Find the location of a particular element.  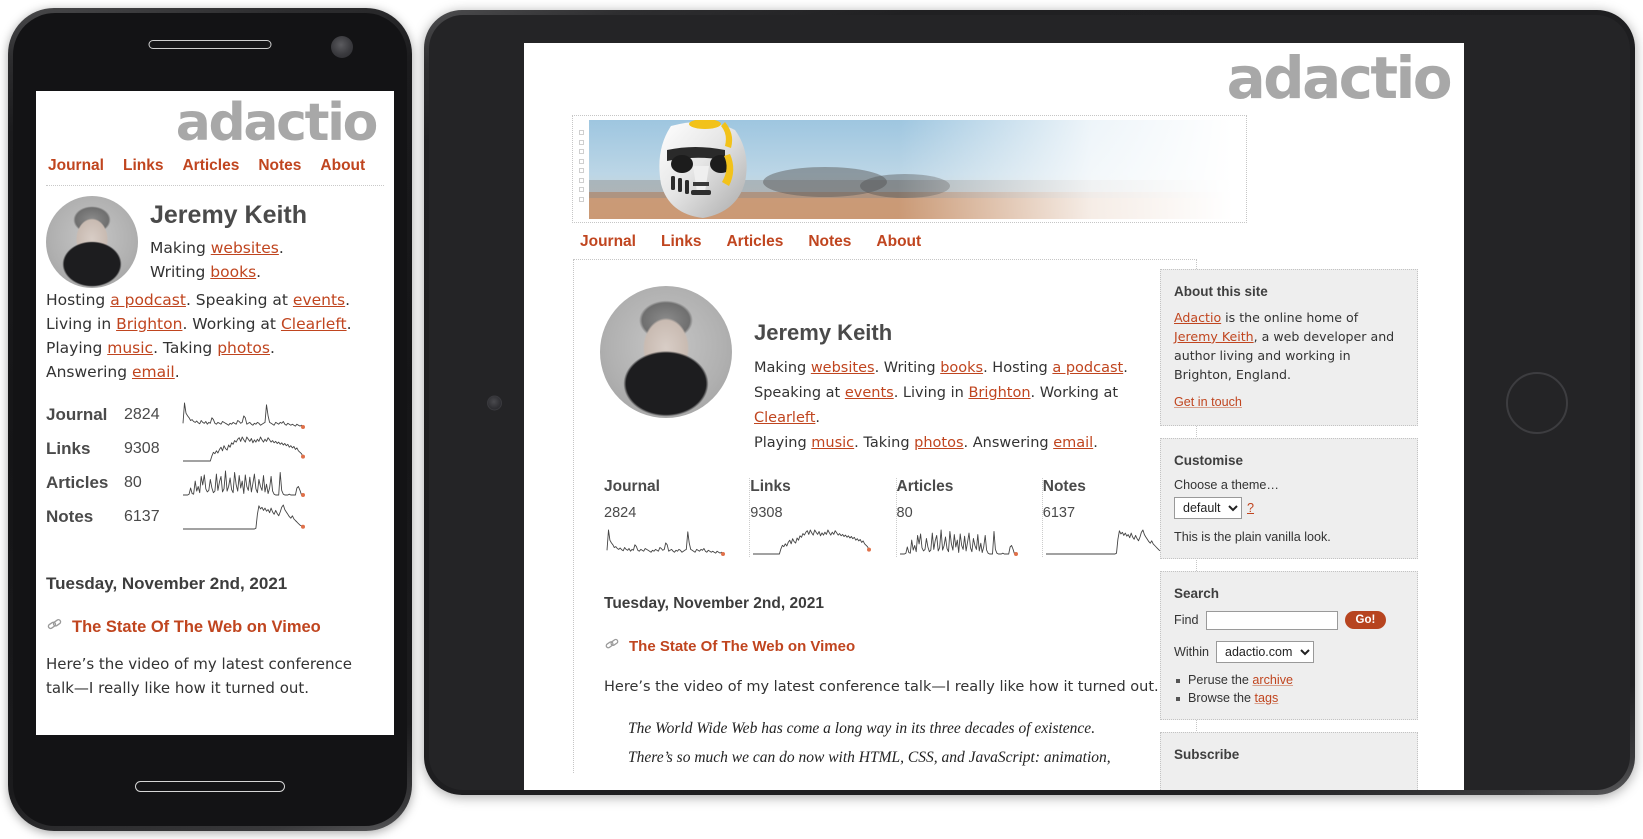

tags-link: tags is located at coordinates (1267, 698).